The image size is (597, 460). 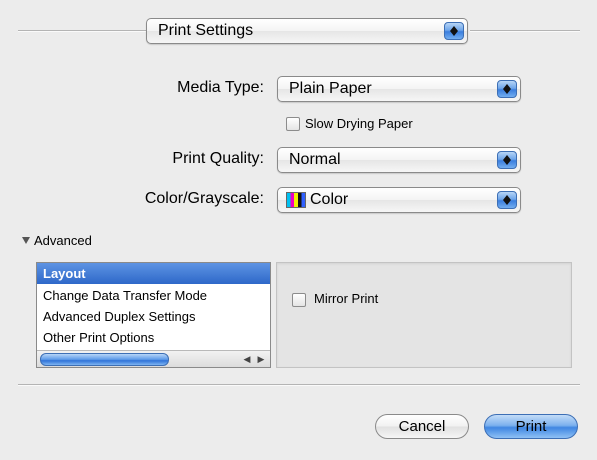 What do you see at coordinates (296, 200) in the screenshot?
I see `color-swatch-icon` at bounding box center [296, 200].